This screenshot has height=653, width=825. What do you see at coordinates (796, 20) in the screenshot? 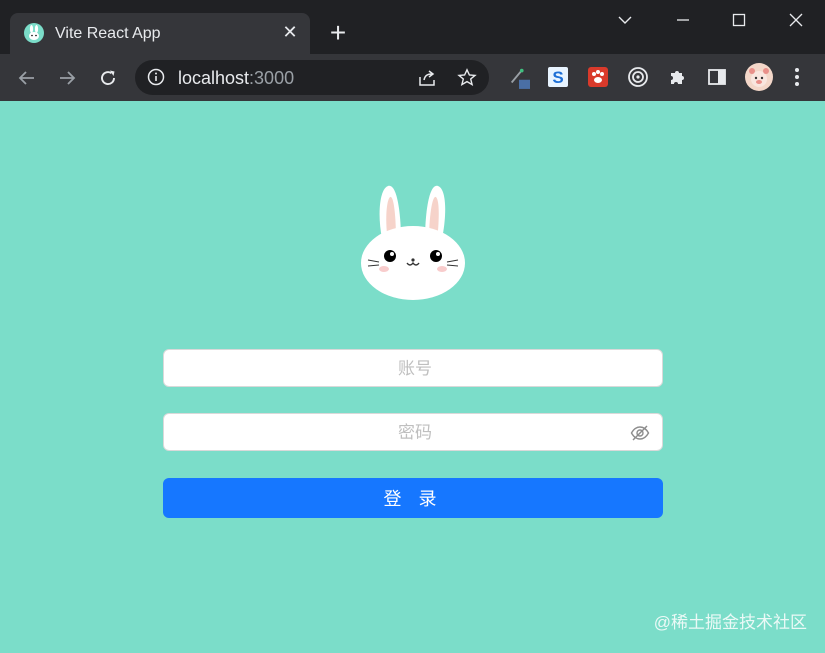
I see `close-window-icon` at bounding box center [796, 20].